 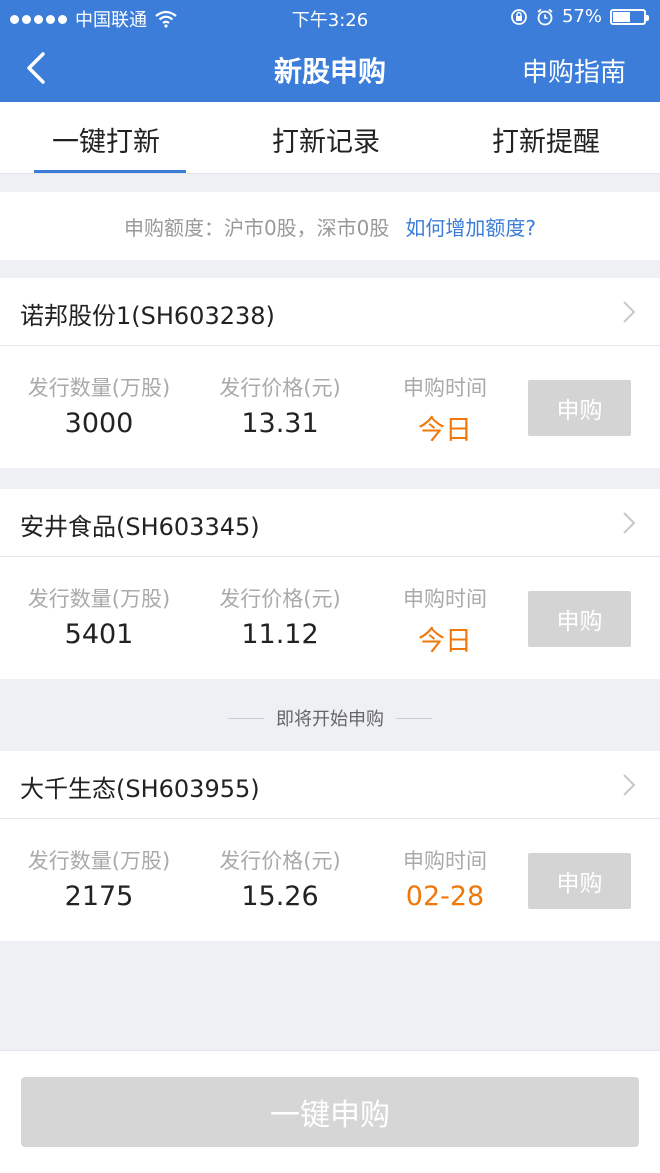 I want to click on issue-qty-value: 3000, so click(x=99, y=423).